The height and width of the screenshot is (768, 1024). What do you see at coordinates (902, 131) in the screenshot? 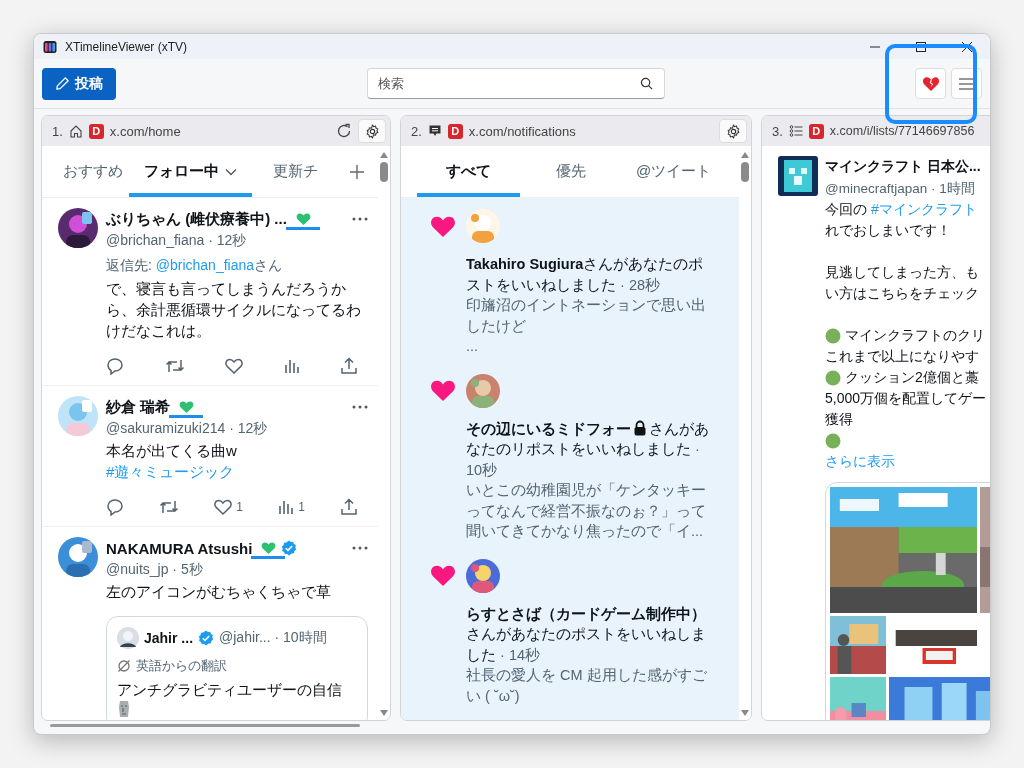
I see `column-url: x.com/i/lists/77146697856` at bounding box center [902, 131].